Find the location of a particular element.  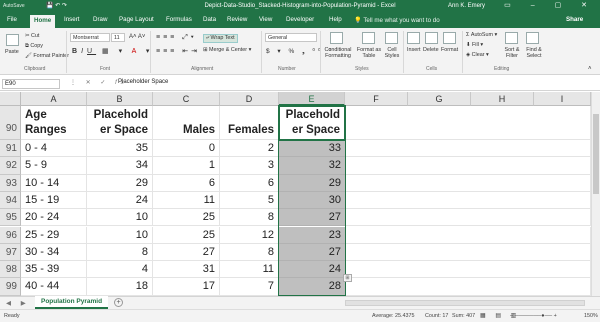

column-header-e: E is located at coordinates (312, 99).